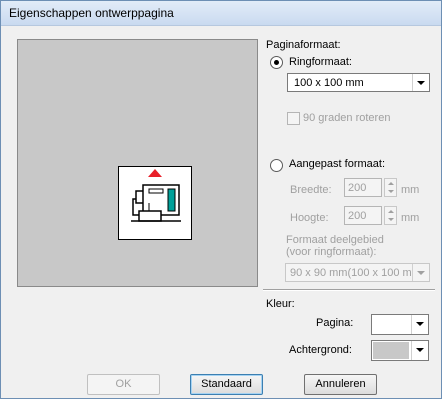 This screenshot has height=399, width=442. Describe the element at coordinates (309, 218) in the screenshot. I see `height-label: Hoogte:` at that location.